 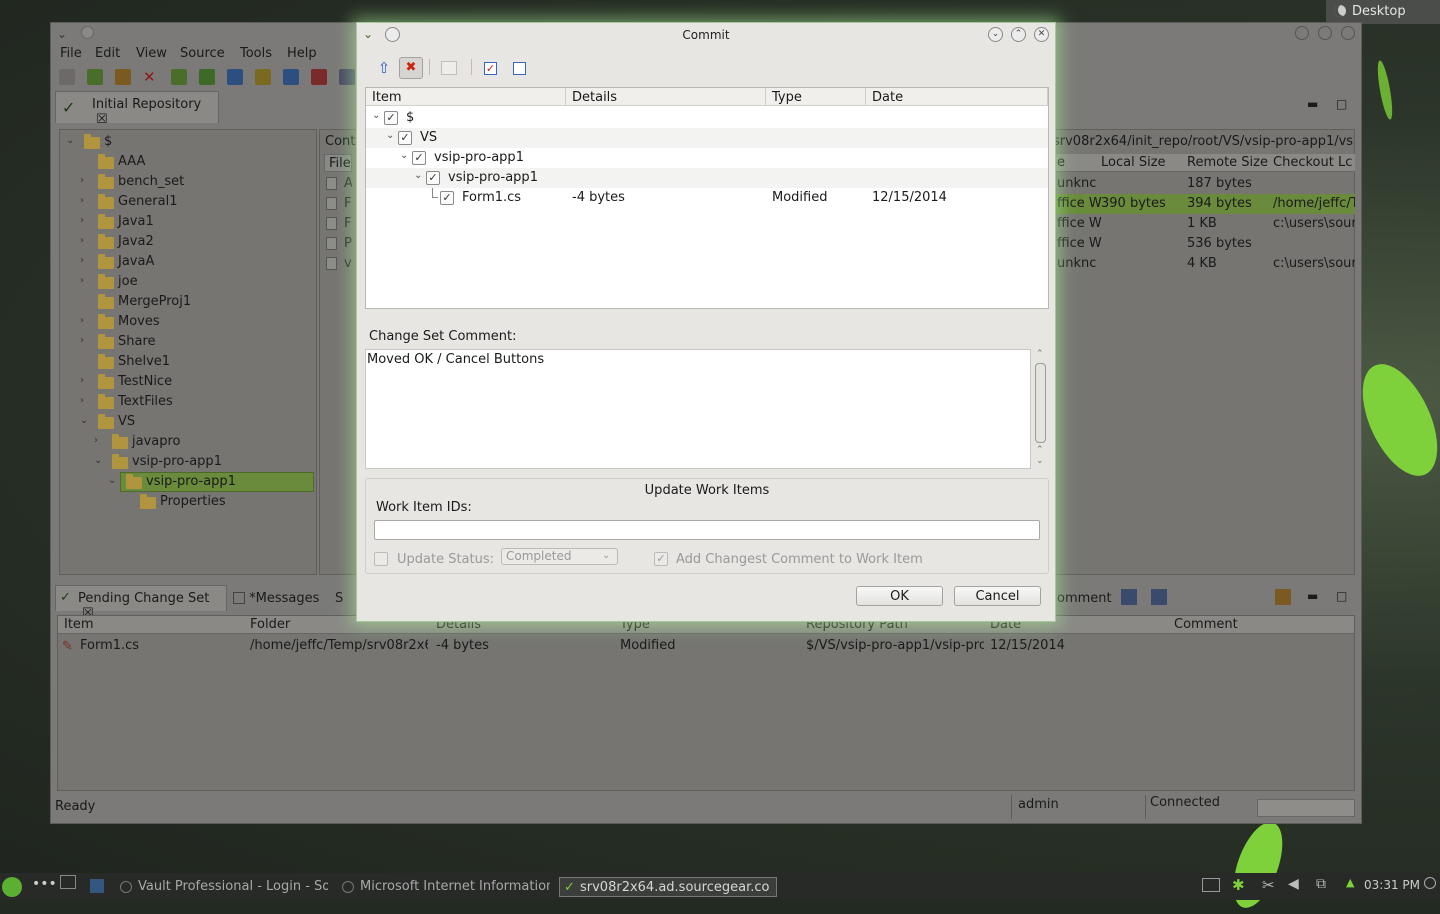 I want to click on tab-comment: omment, so click(x=1084, y=598).